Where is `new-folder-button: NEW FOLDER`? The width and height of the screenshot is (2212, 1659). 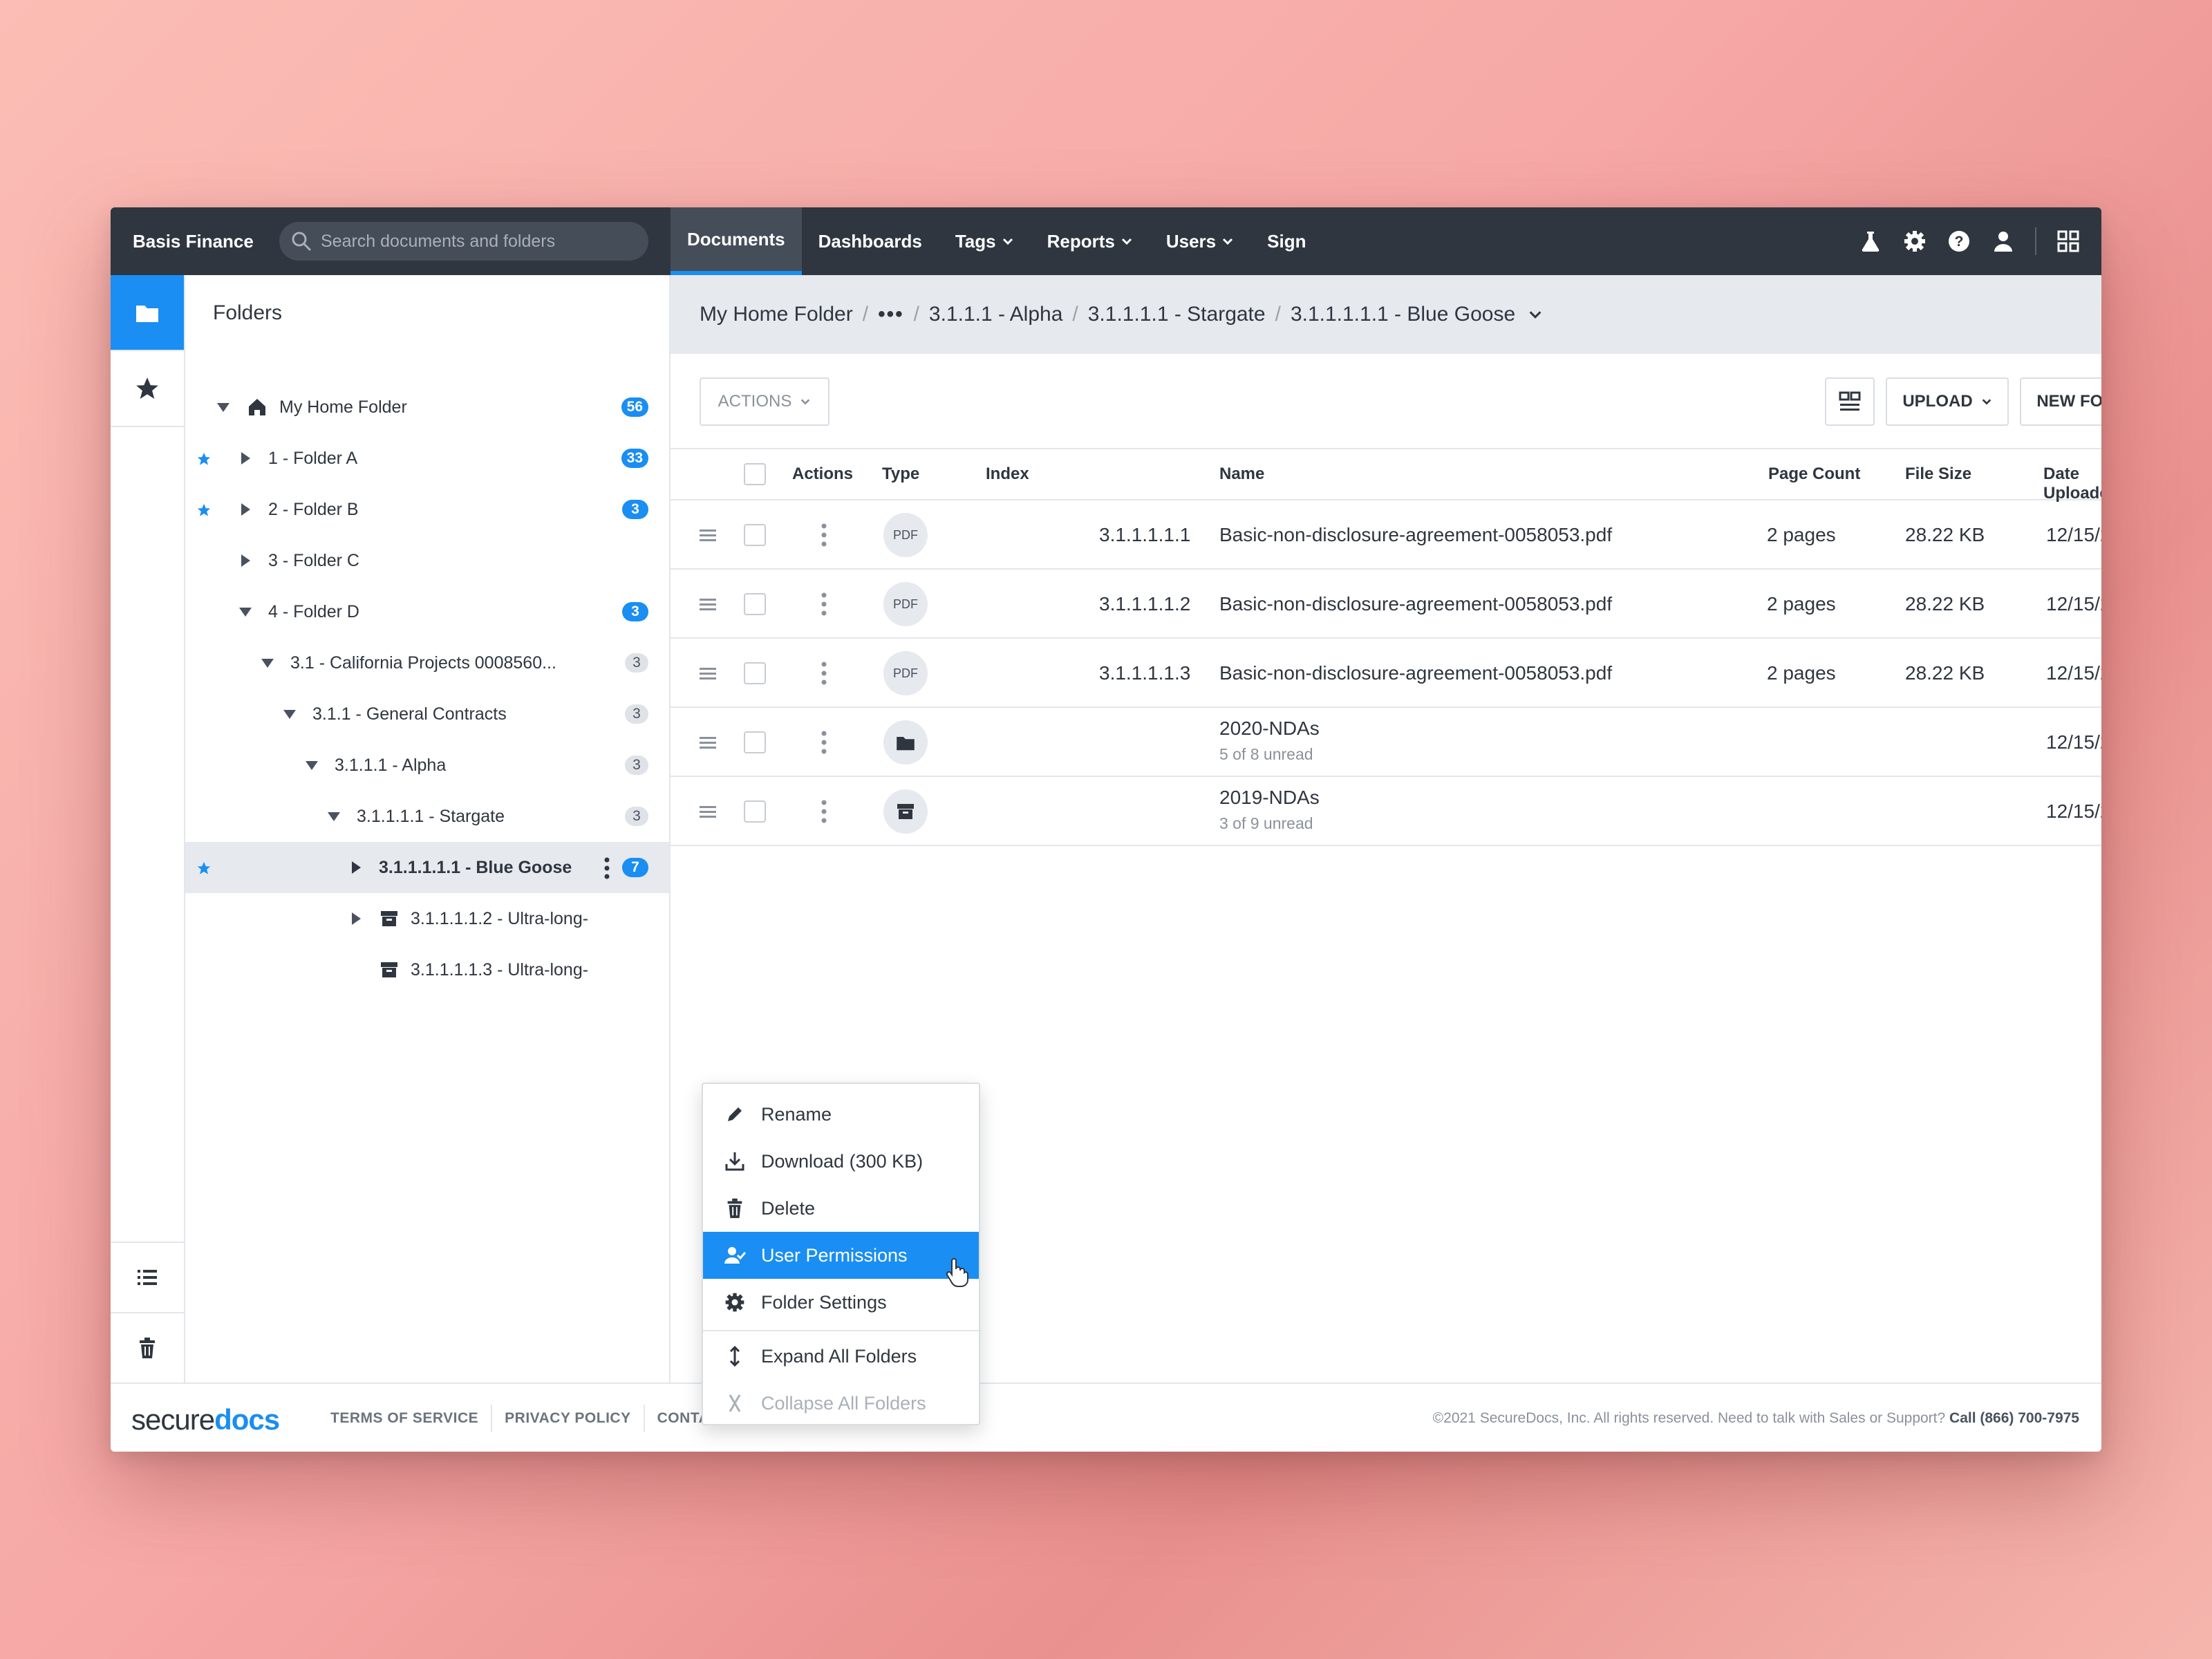
new-folder-button: NEW FOLDER is located at coordinates (2060, 401).